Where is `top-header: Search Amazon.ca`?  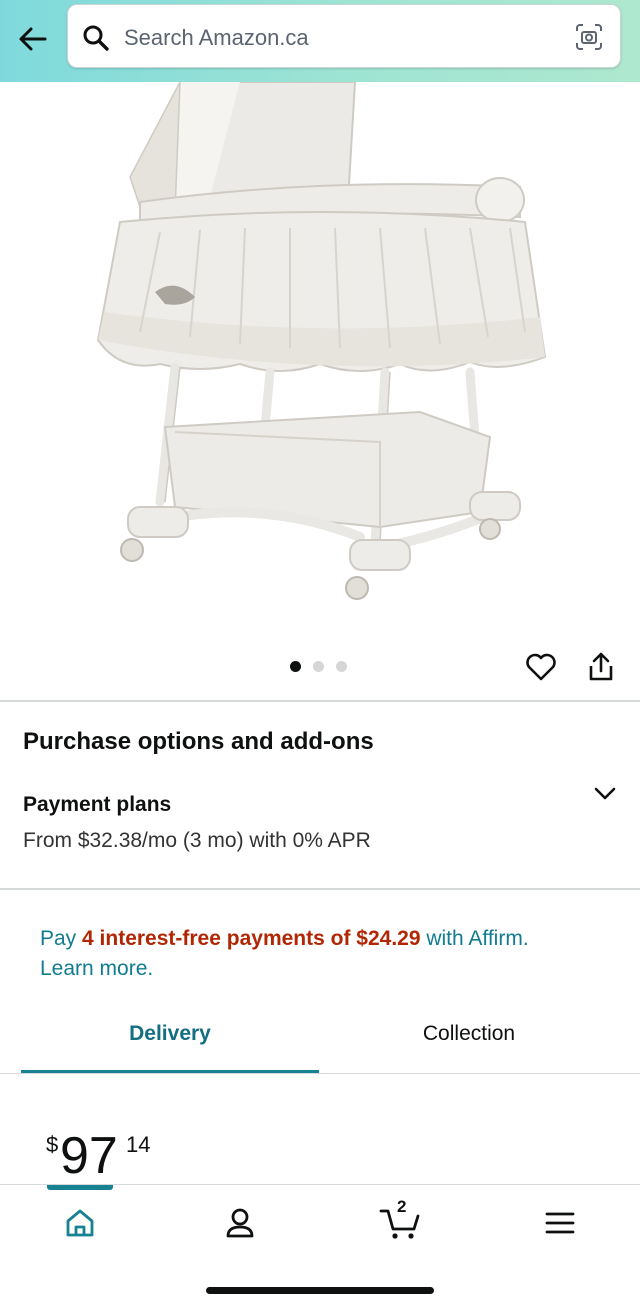 top-header: Search Amazon.ca is located at coordinates (320, 41).